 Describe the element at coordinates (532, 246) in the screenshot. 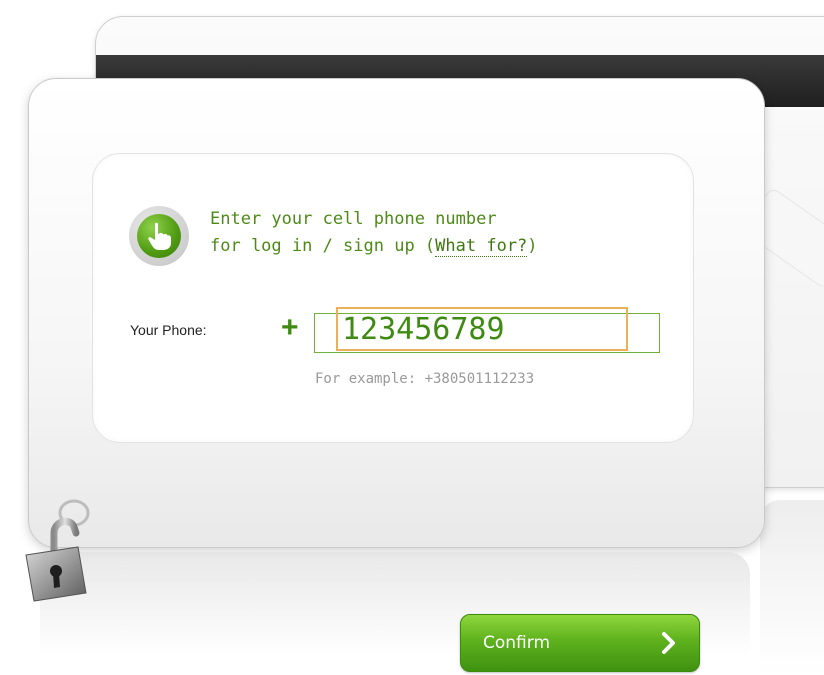

I see `hint-line-2-suffix: )` at that location.